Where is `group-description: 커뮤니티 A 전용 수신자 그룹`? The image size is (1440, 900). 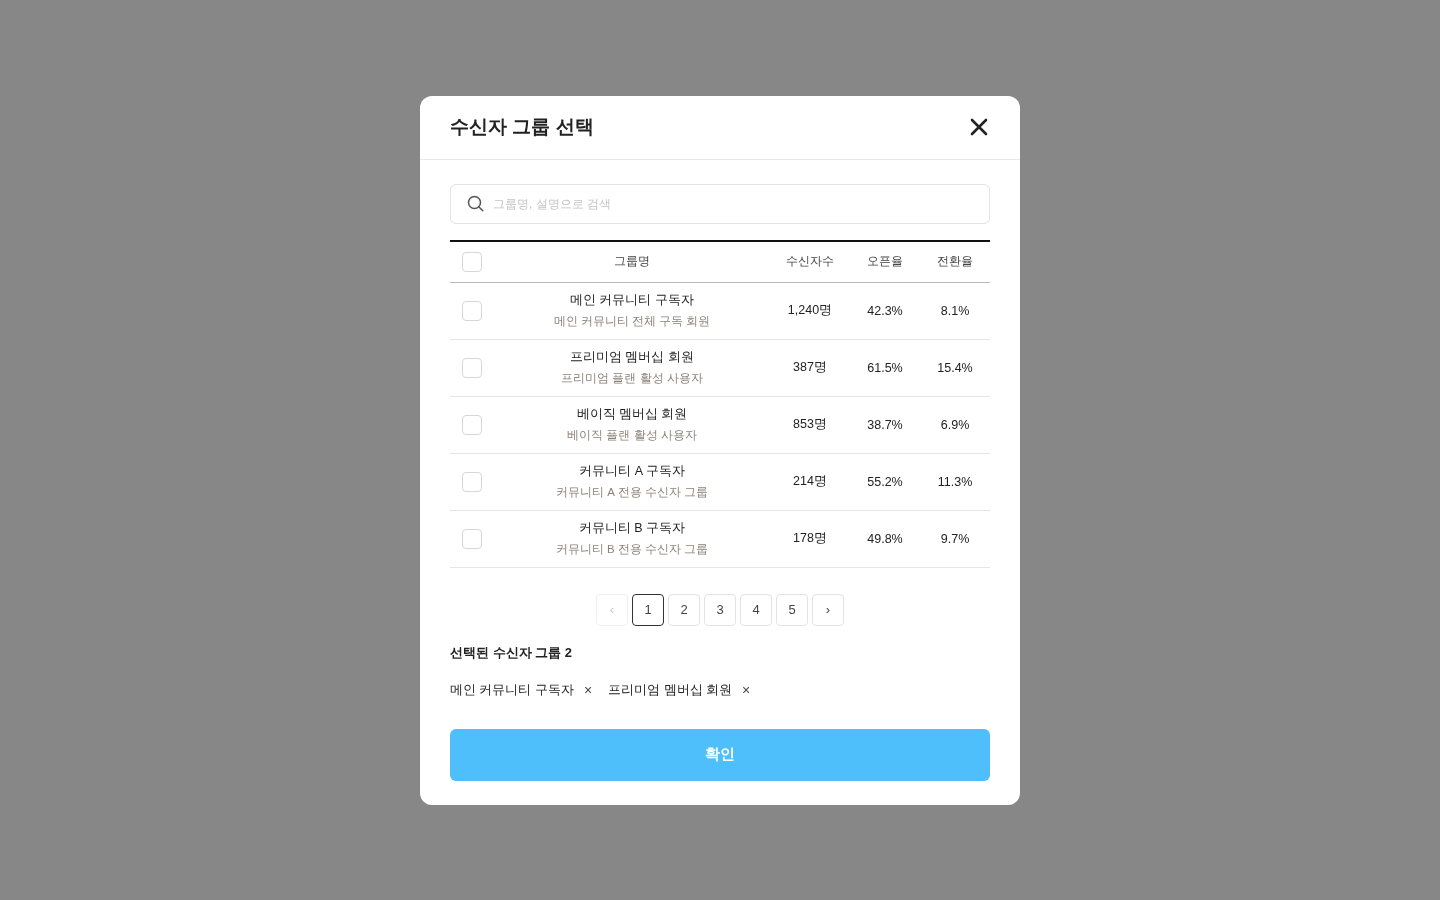
group-description: 커뮤니티 A 전용 수신자 그룹 is located at coordinates (632, 492).